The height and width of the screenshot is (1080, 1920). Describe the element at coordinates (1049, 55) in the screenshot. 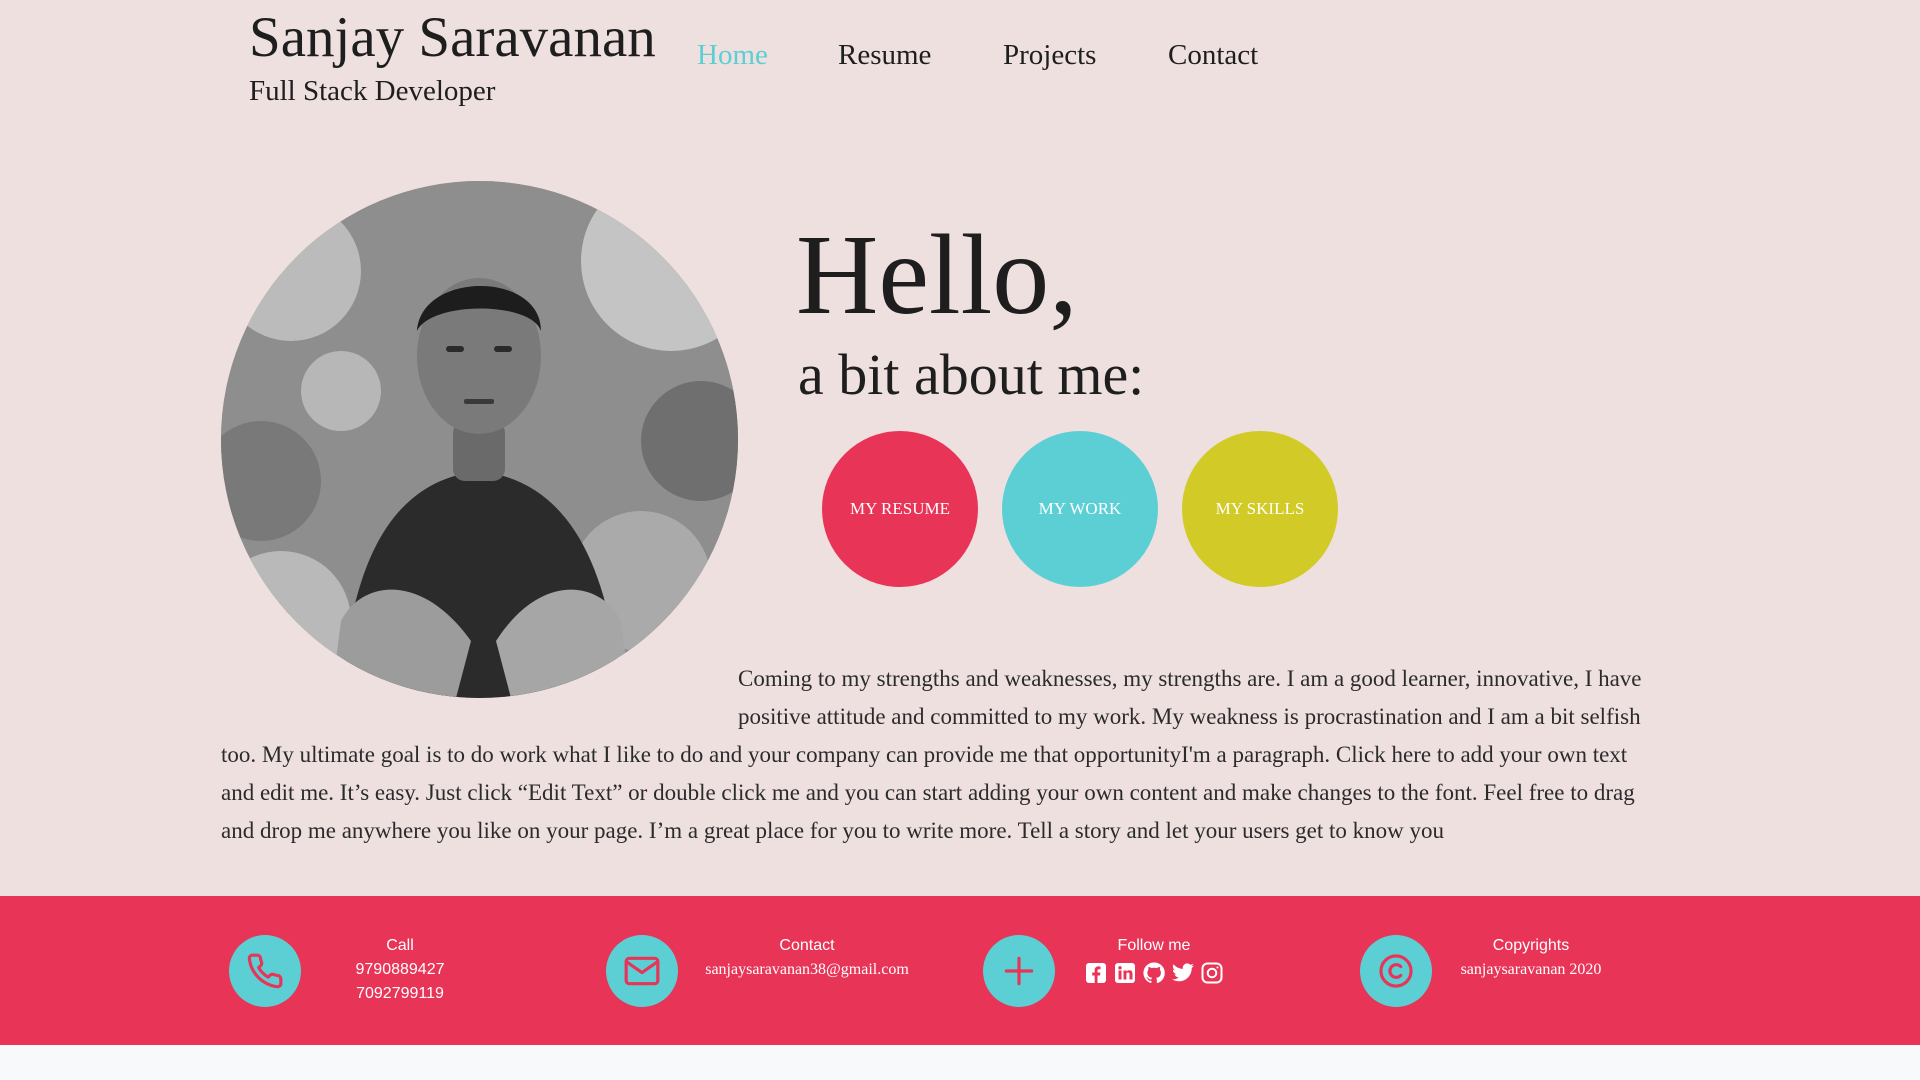

I see `nav-projects-link: Projects` at that location.